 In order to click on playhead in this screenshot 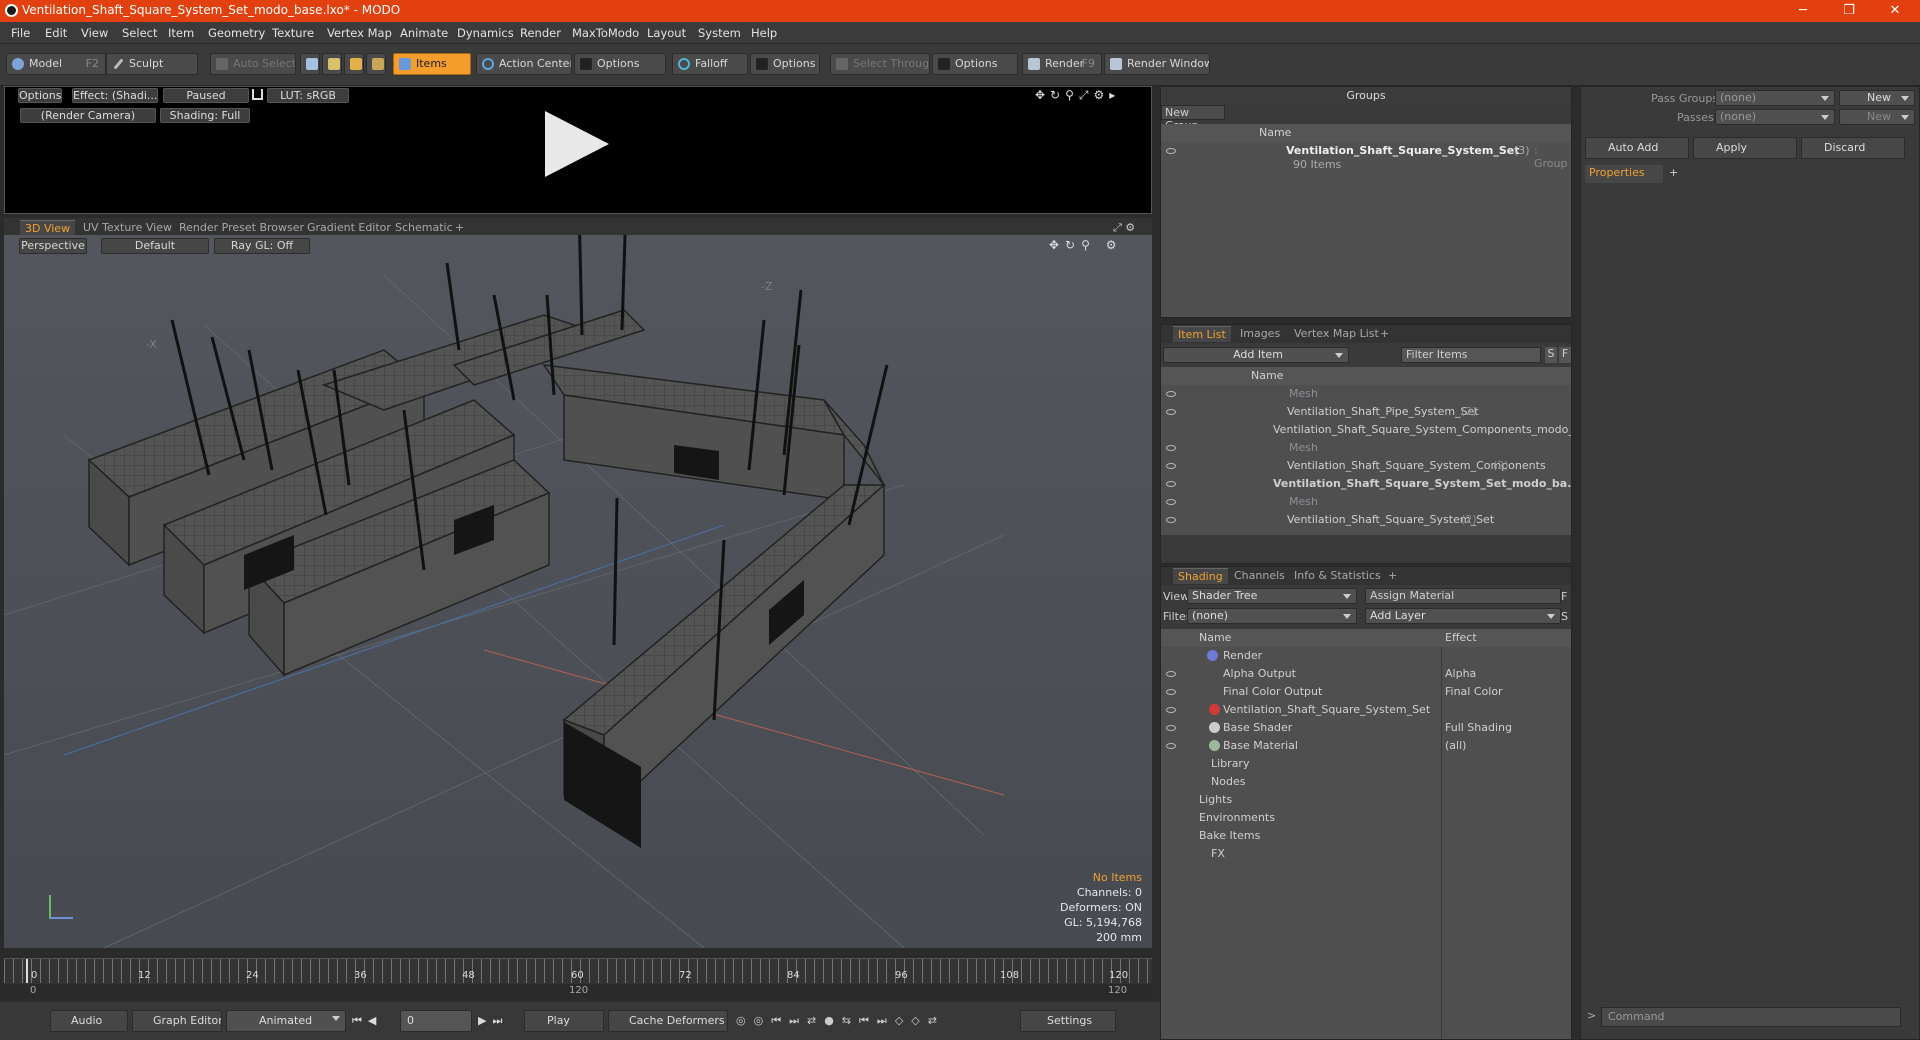, I will do `click(27, 971)`.